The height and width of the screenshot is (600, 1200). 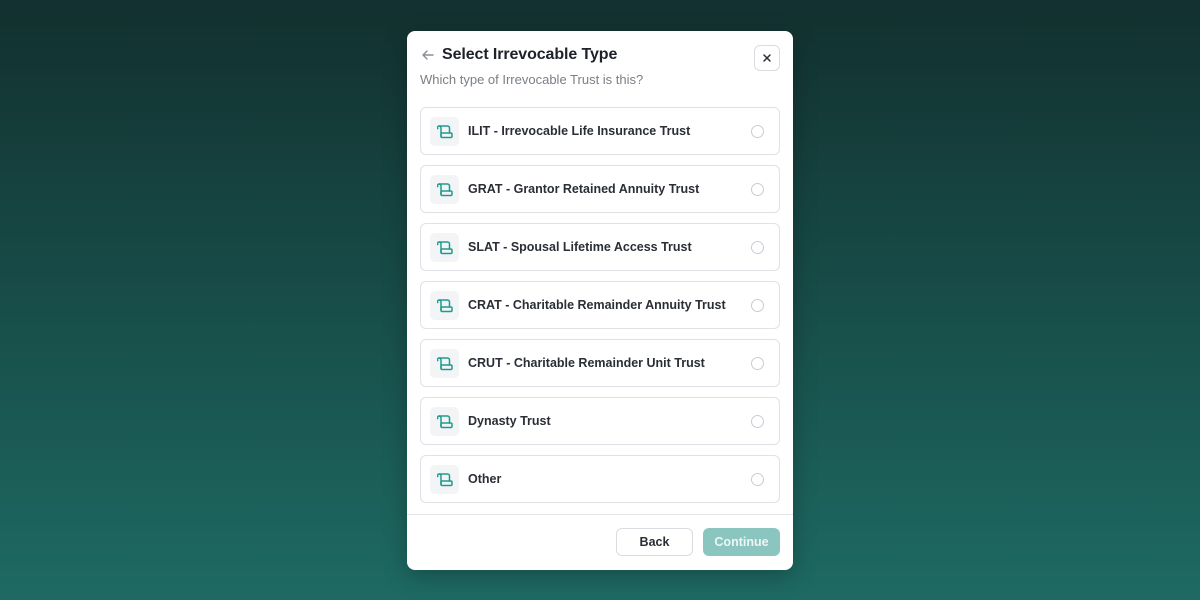 What do you see at coordinates (600, 514) in the screenshot?
I see `footer-divider` at bounding box center [600, 514].